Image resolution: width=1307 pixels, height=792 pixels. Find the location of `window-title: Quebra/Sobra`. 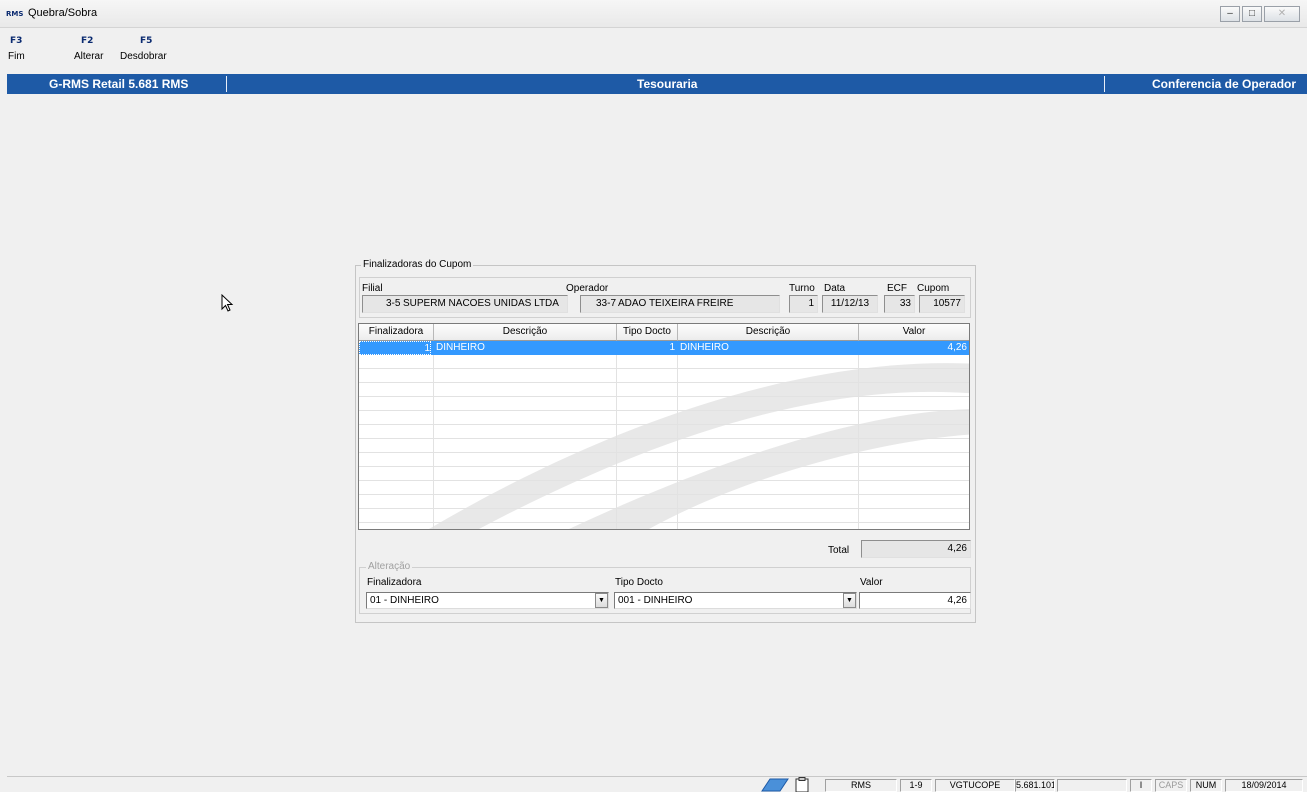

window-title: Quebra/Sobra is located at coordinates (63, 13).